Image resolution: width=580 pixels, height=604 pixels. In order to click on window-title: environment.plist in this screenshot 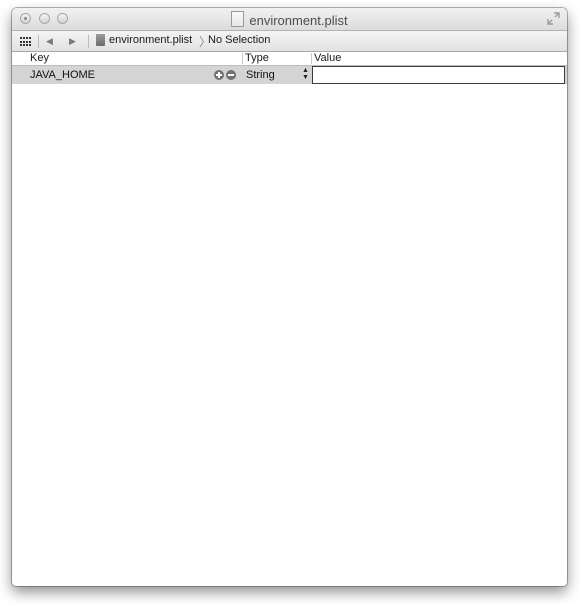, I will do `click(298, 20)`.